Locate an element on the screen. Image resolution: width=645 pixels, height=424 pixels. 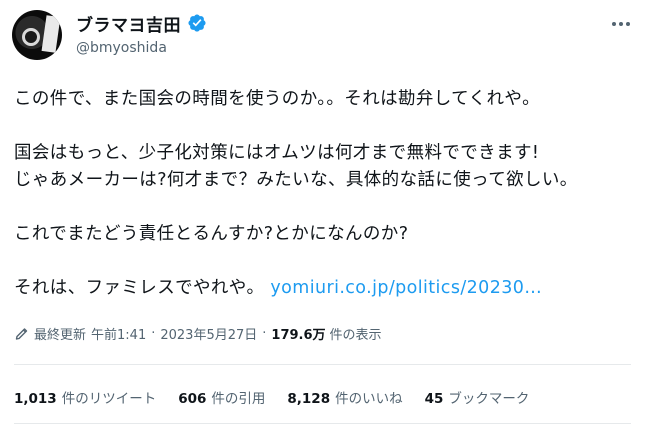
engagement-stats: 1,013 件のリツイート 606 件の引用 8,128 件のいいね 45 ブックマーク is located at coordinates (322, 397).